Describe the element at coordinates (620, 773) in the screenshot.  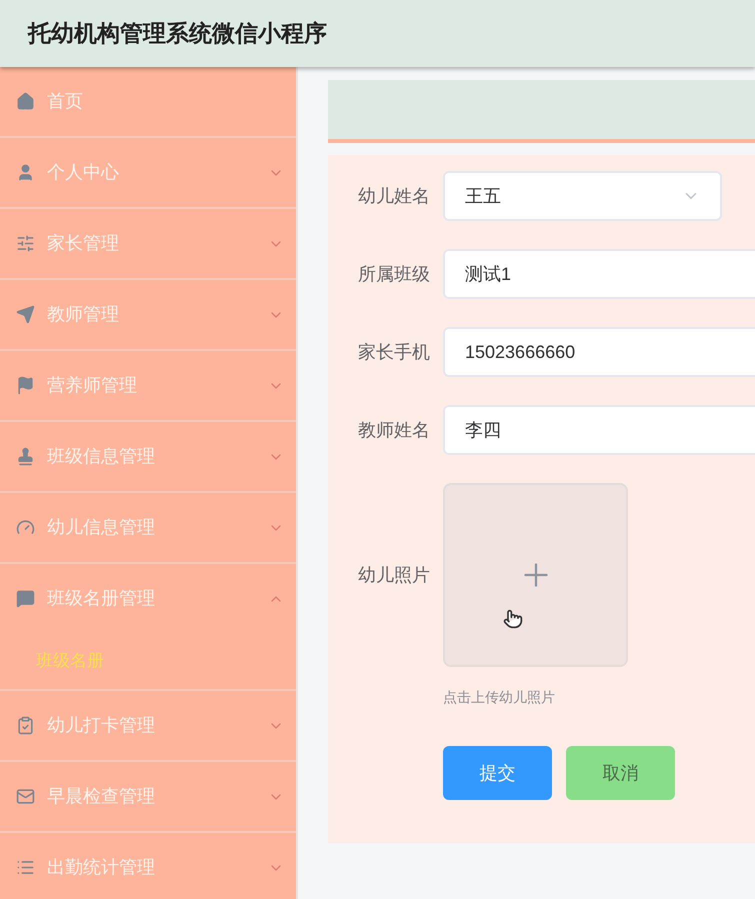
I see `cancel-button: 取消` at that location.